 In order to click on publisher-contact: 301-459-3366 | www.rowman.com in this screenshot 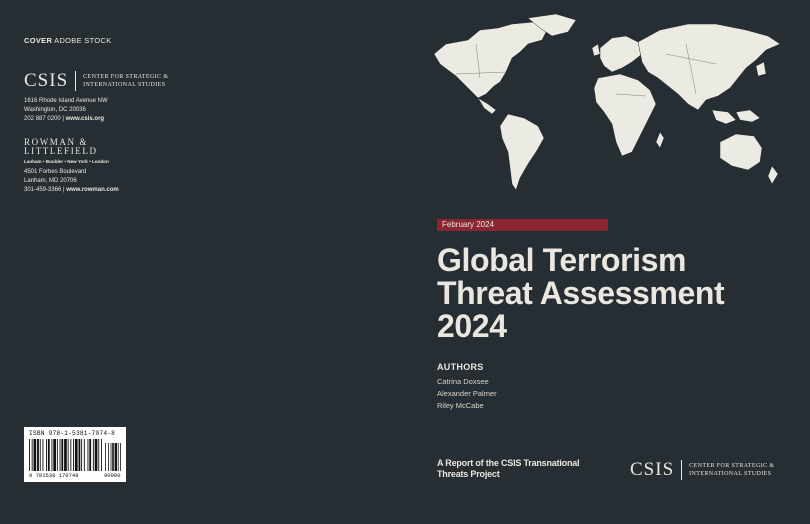, I will do `click(71, 190)`.